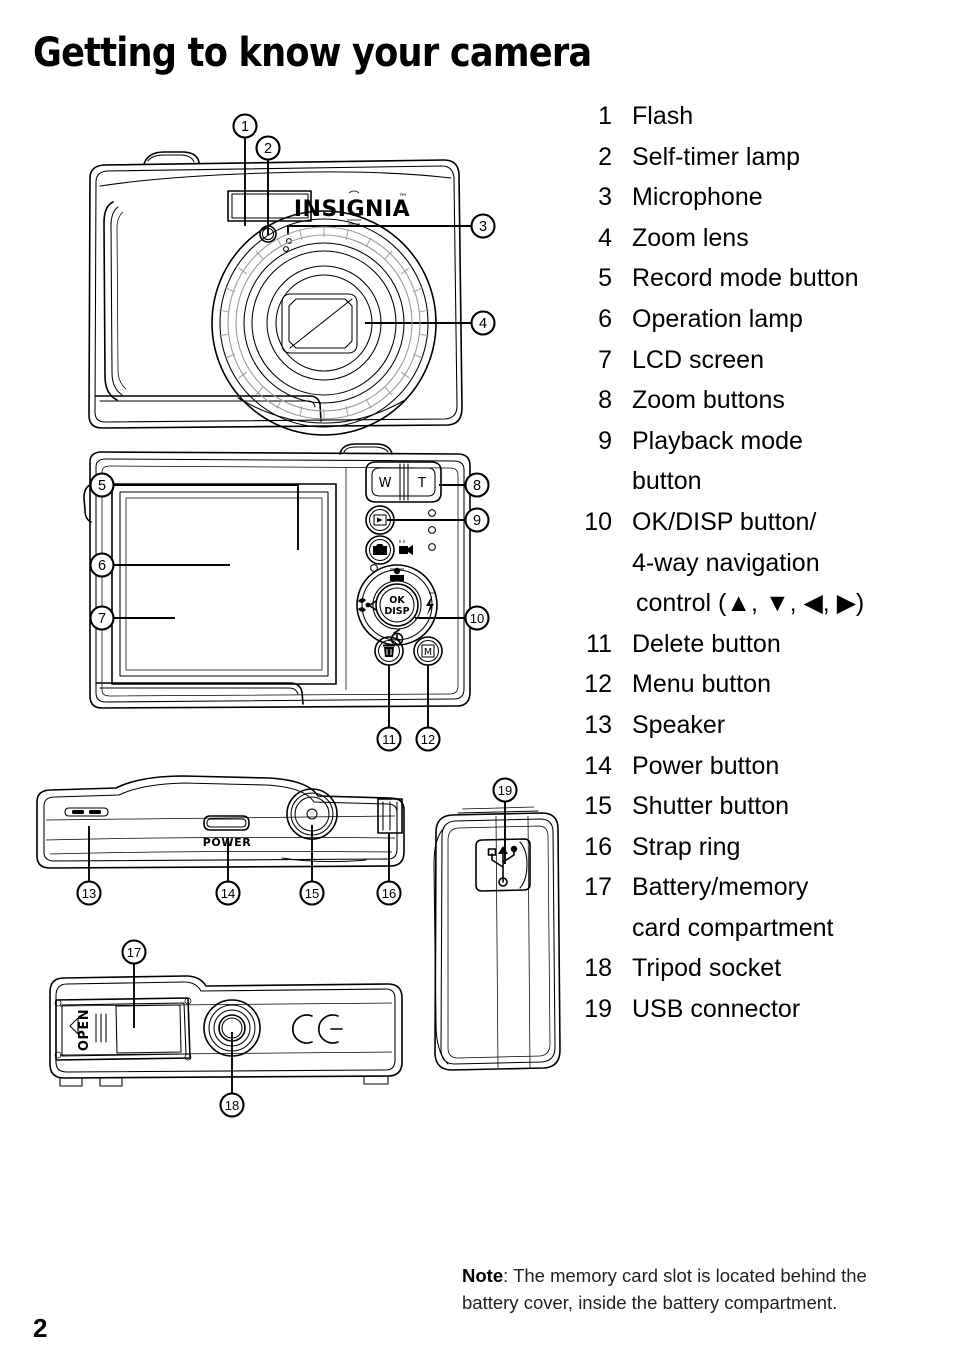 The width and height of the screenshot is (954, 1363). I want to click on legend-item-label: Speaker, so click(679, 724).